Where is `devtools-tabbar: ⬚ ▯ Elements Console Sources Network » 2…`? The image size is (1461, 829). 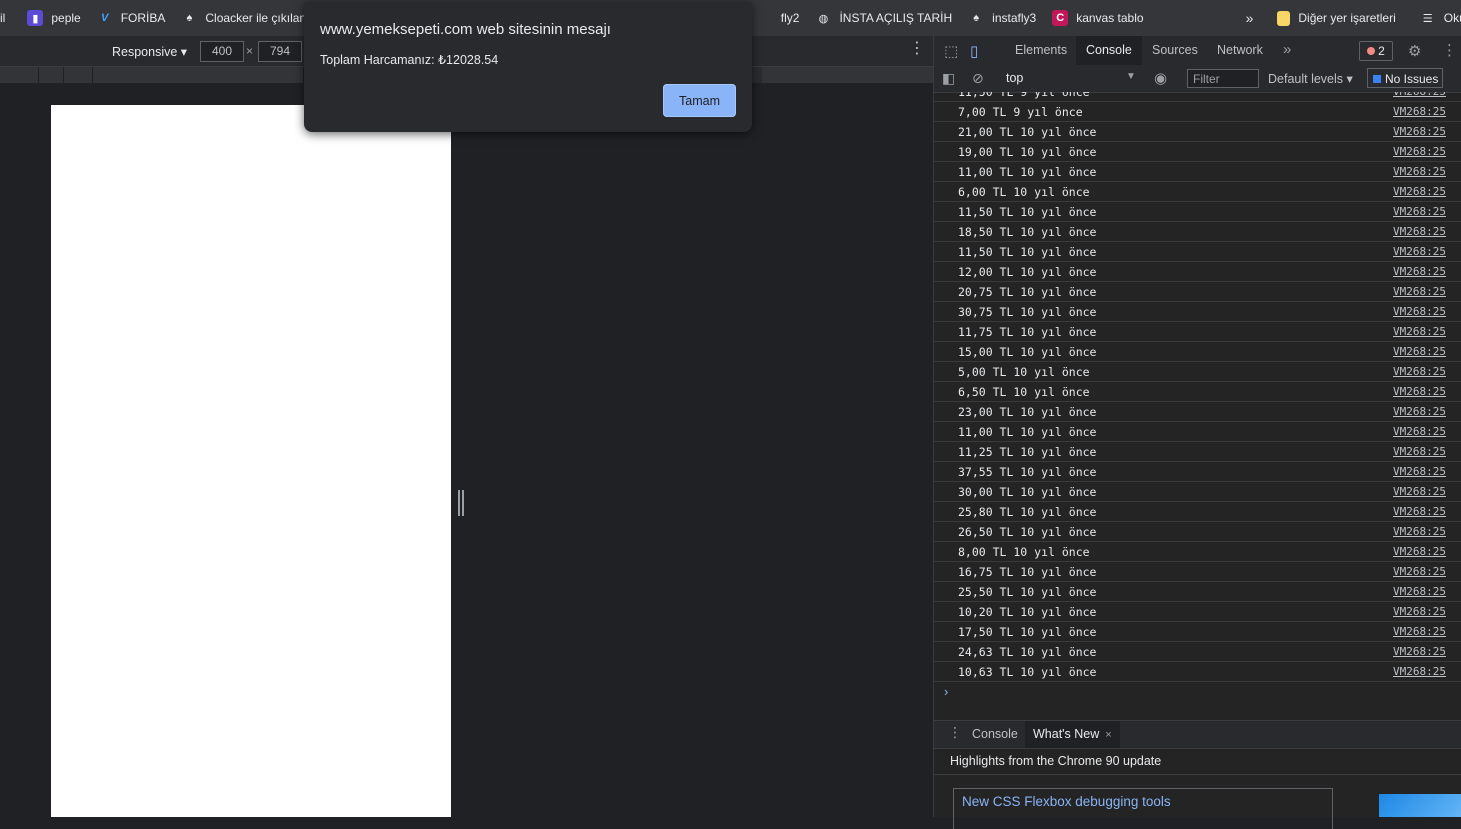
devtools-tabbar: ⬚ ▯ Elements Console Sources Network » 2… is located at coordinates (1197, 51).